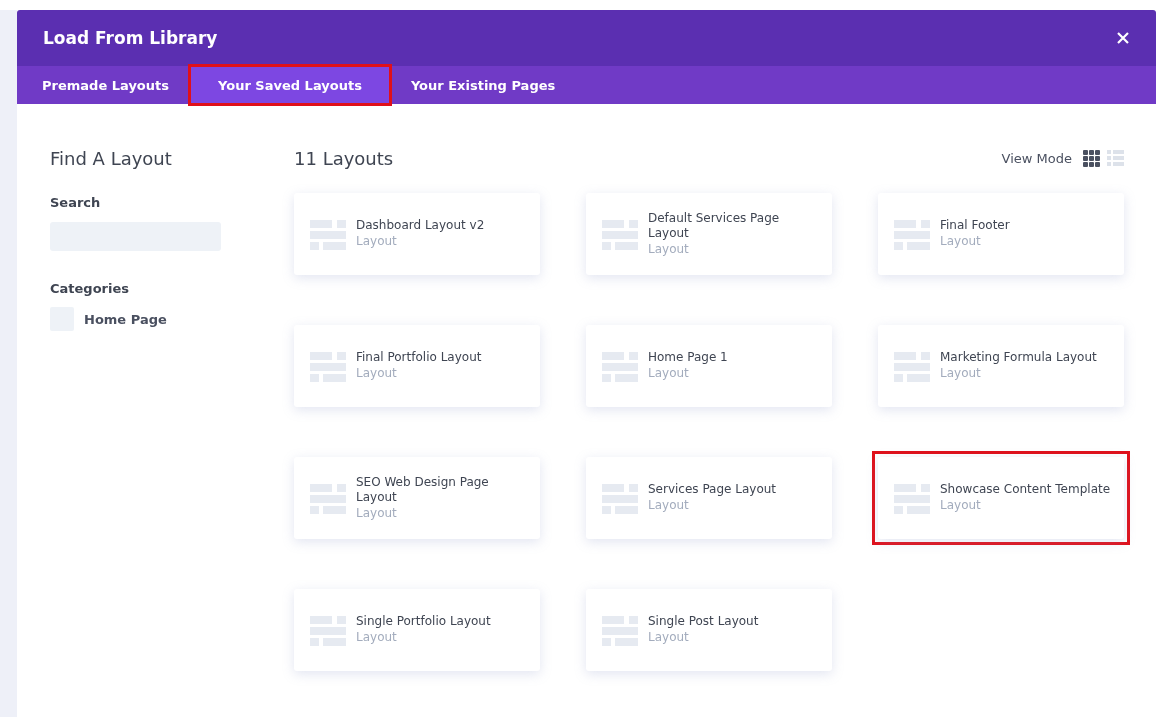 This screenshot has width=1156, height=717. Describe the element at coordinates (344, 158) in the screenshot. I see `layout-count: 11 Layouts` at that location.